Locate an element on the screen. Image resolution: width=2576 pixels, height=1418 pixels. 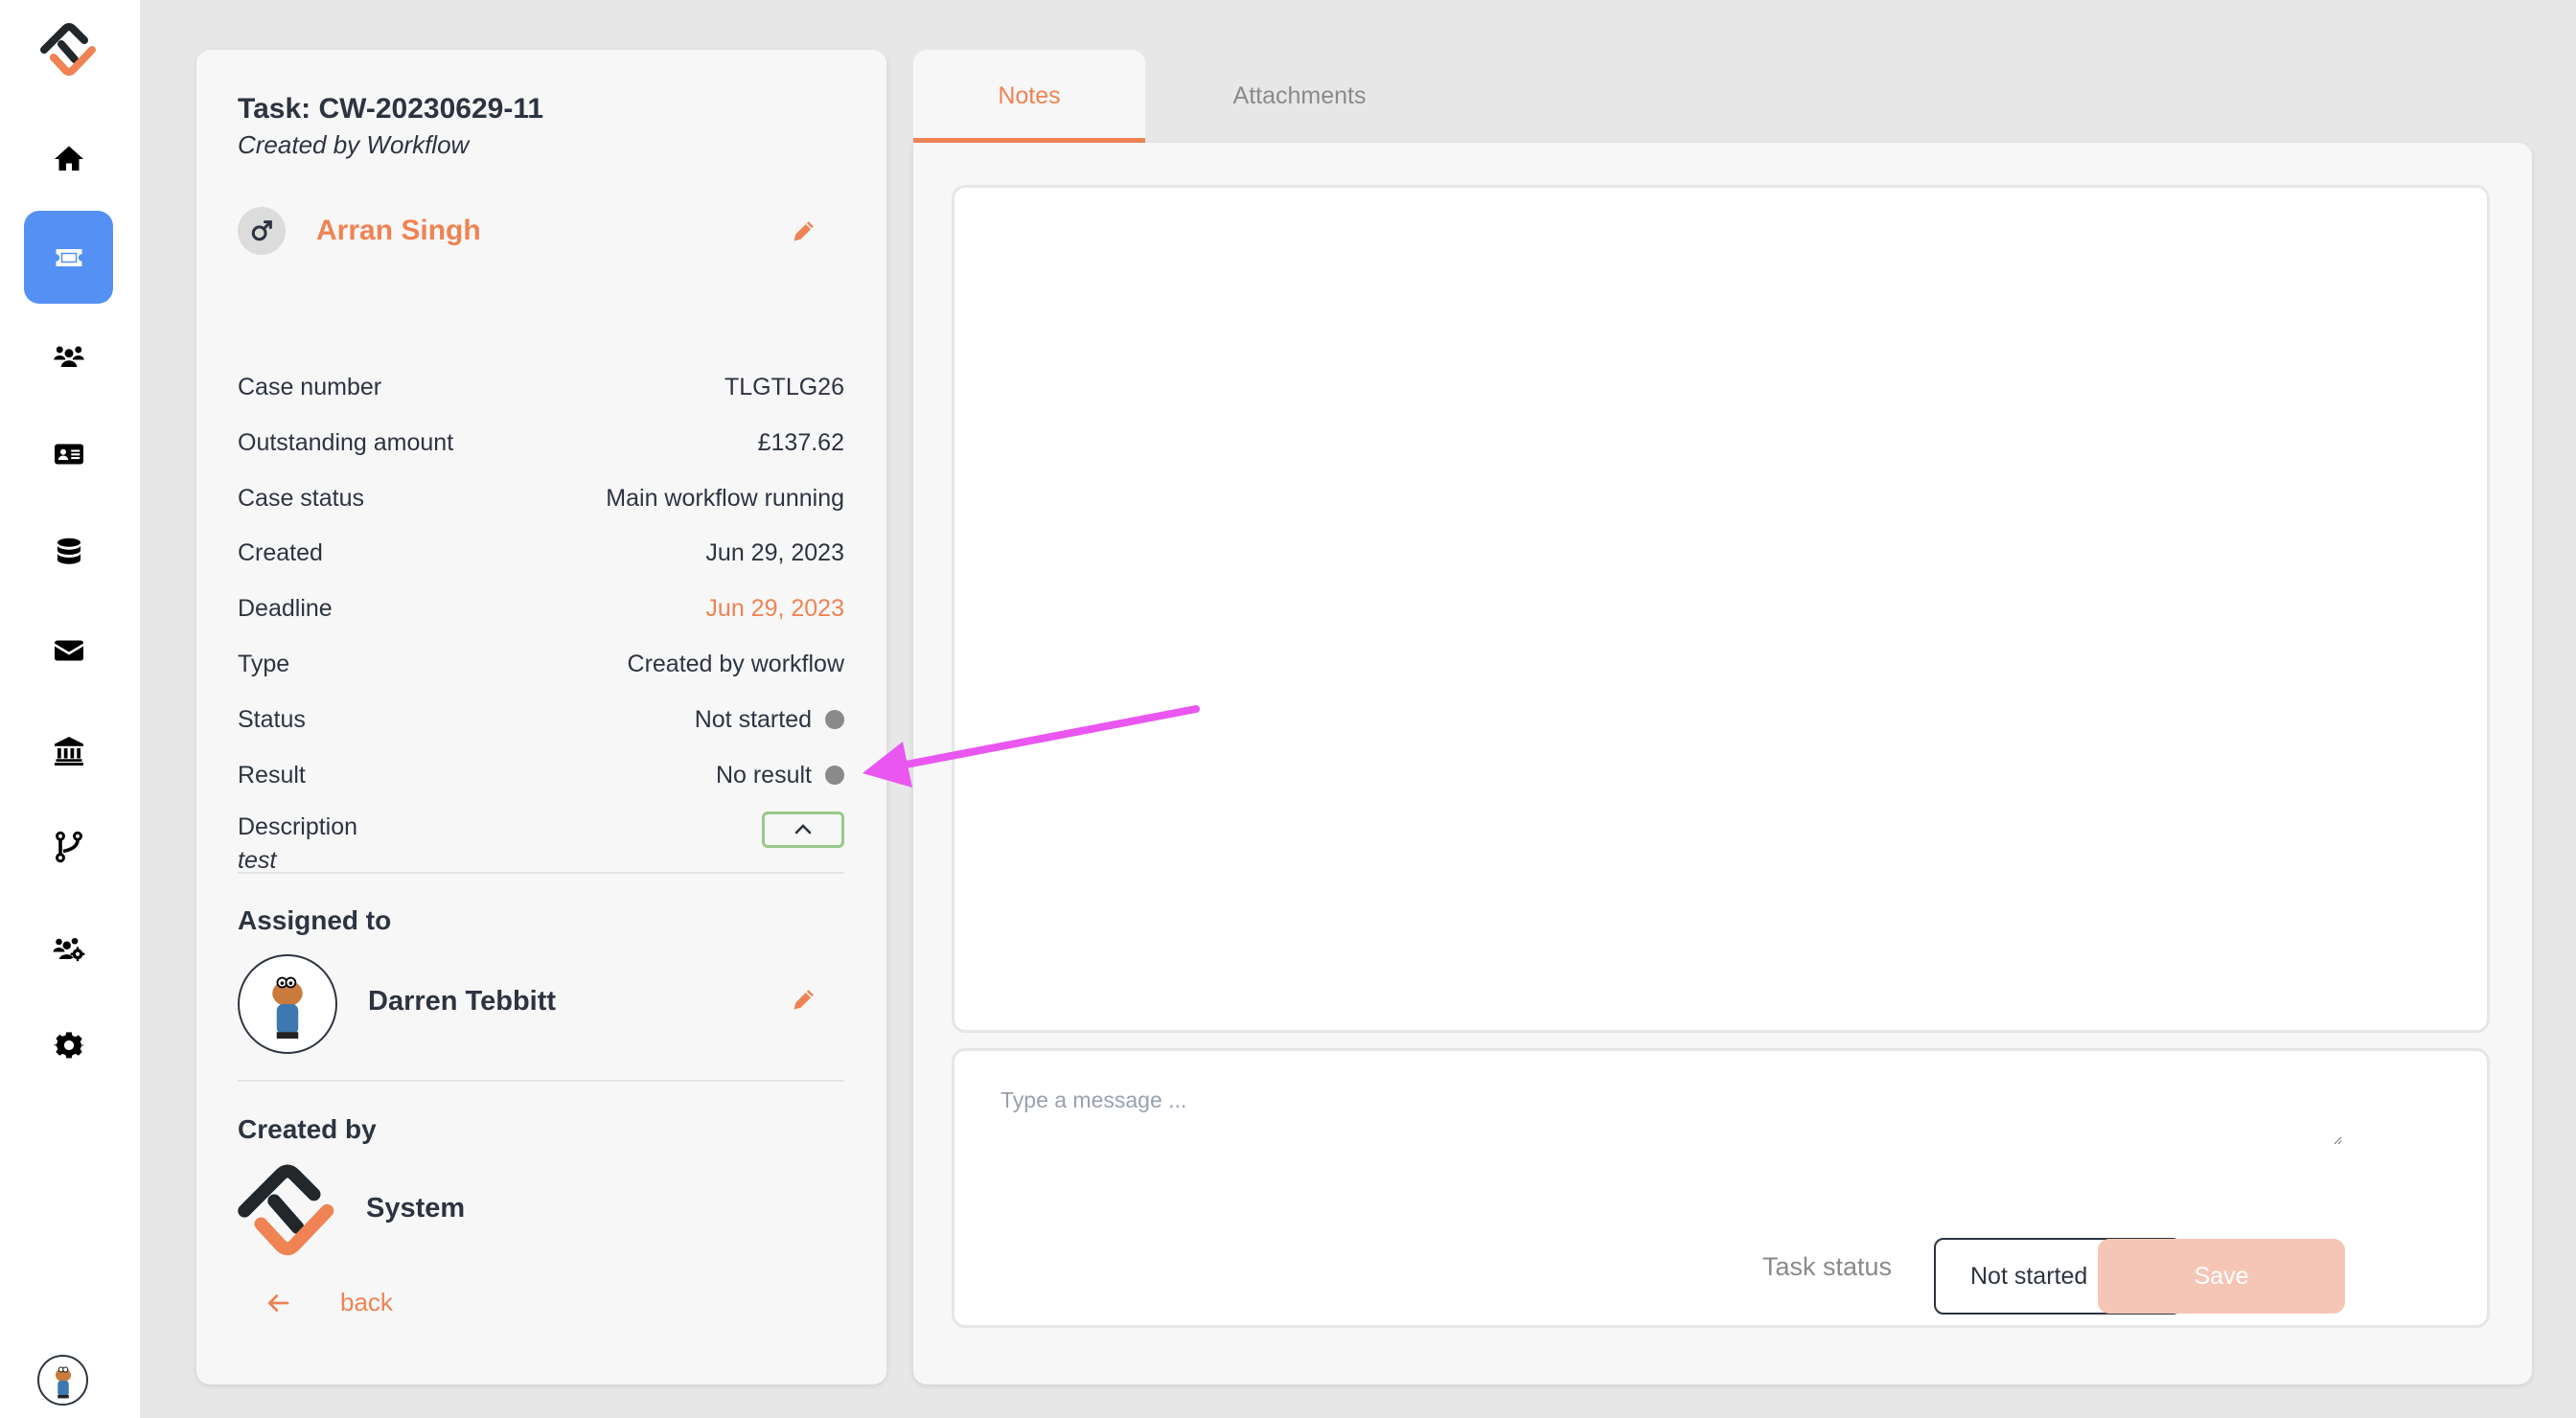
edit-customer-button is located at coordinates (804, 231).